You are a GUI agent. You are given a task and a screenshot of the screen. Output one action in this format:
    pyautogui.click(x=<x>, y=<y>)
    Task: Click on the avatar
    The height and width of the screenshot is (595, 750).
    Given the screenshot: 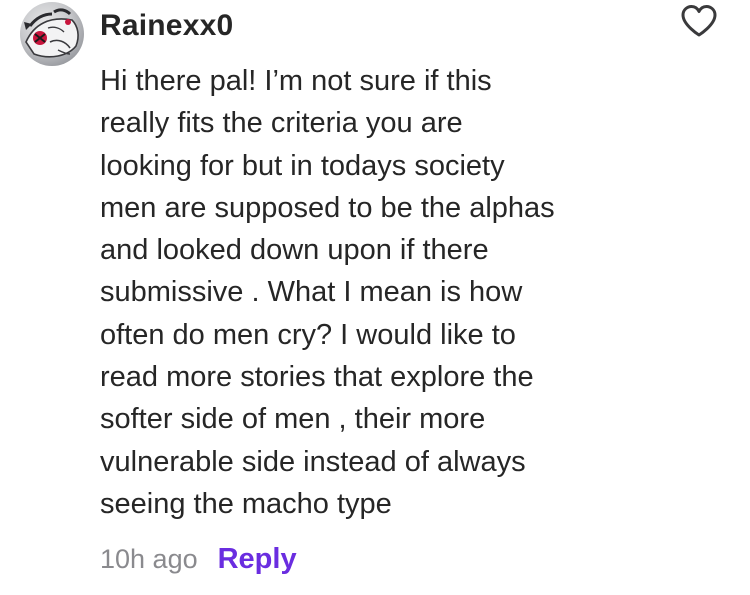 What is the action you would take?
    pyautogui.click(x=52, y=34)
    